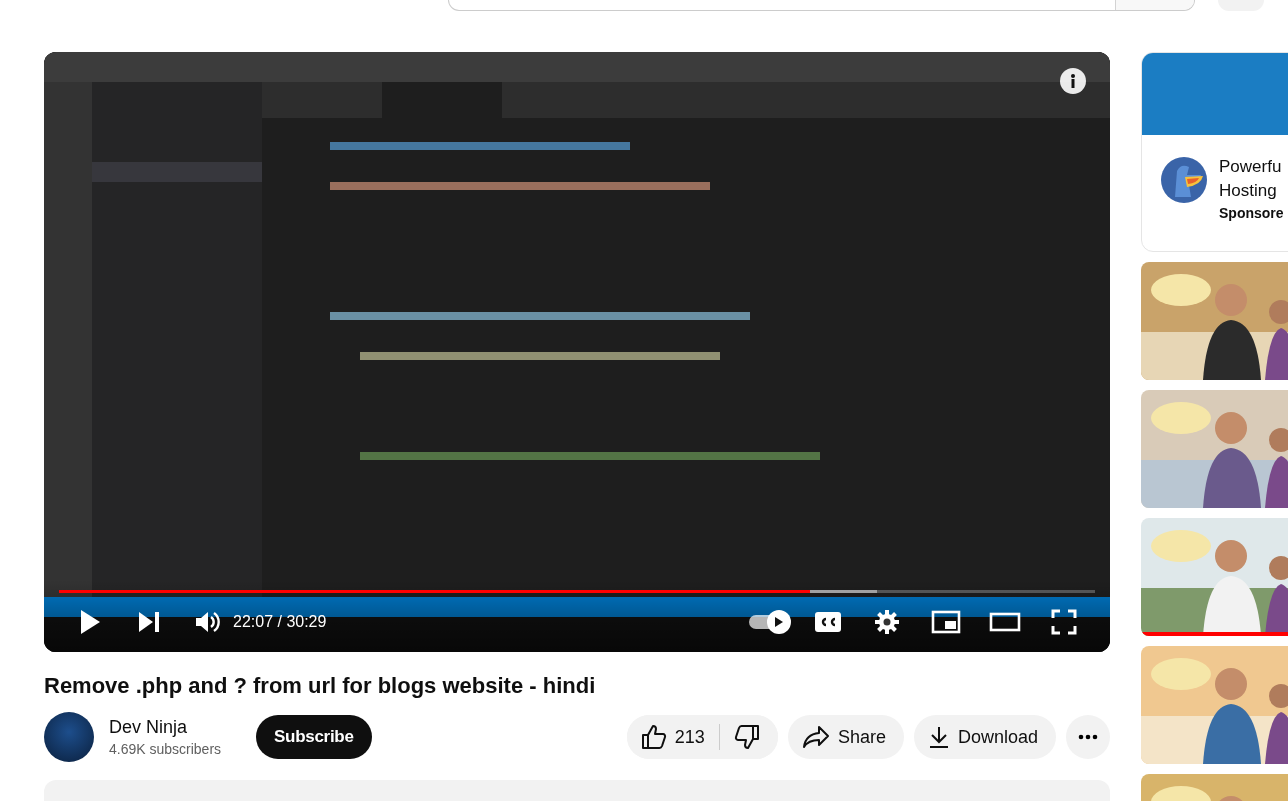 The height and width of the screenshot is (801, 1288). Describe the element at coordinates (828, 622) in the screenshot. I see `captions-icon` at that location.